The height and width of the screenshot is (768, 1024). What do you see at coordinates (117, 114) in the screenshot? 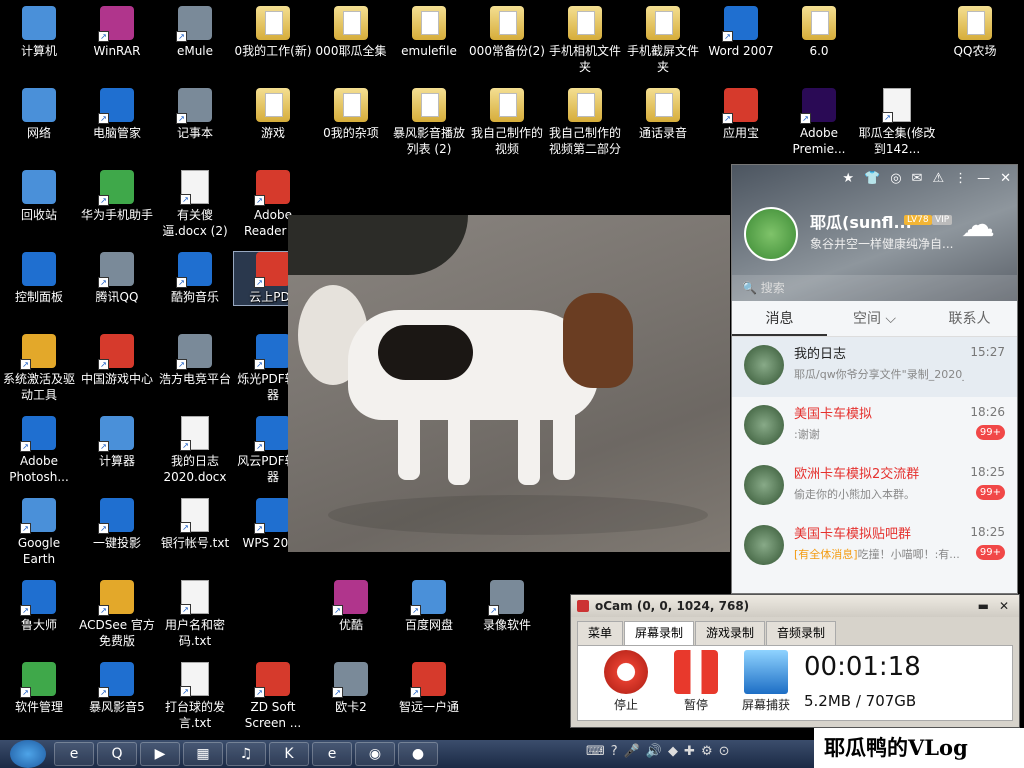
I see `desktop-icon: ↗ 电脑管家` at bounding box center [117, 114].